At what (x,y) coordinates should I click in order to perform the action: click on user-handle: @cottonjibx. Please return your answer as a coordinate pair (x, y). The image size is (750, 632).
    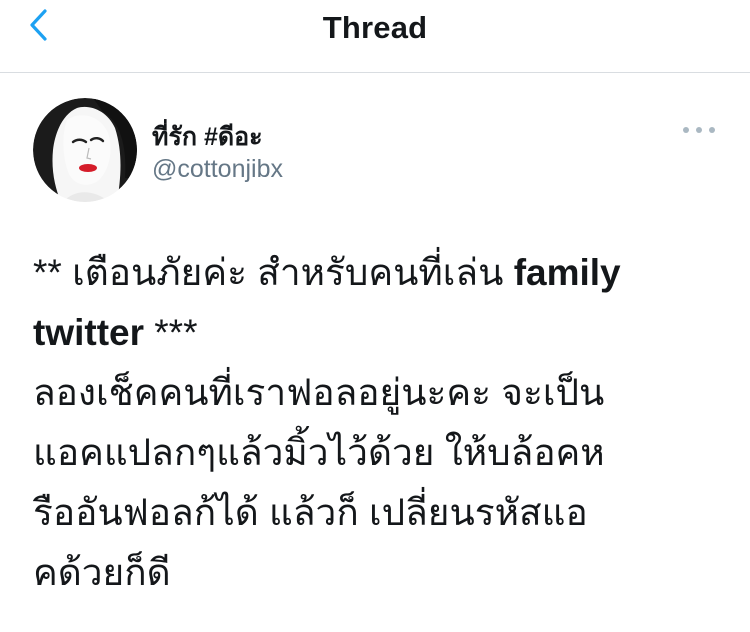
    Looking at the image, I should click on (217, 169).